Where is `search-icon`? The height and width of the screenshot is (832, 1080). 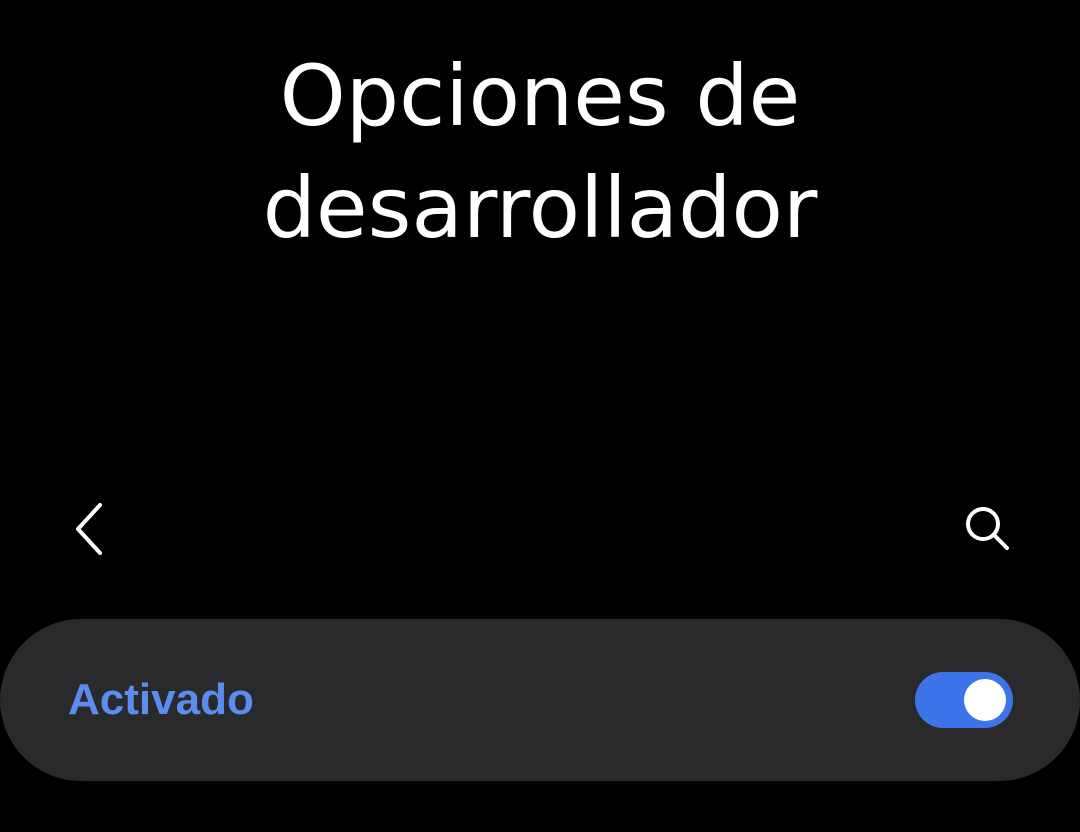 search-icon is located at coordinates (987, 528).